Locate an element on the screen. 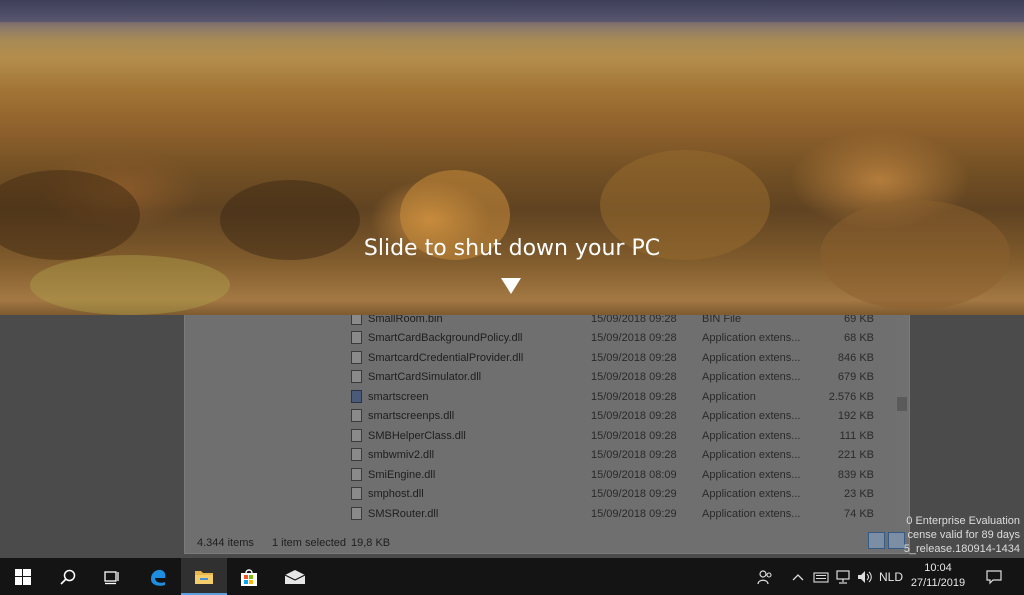 The image size is (1024, 595). clock-time: 10:04 is located at coordinates (938, 568).